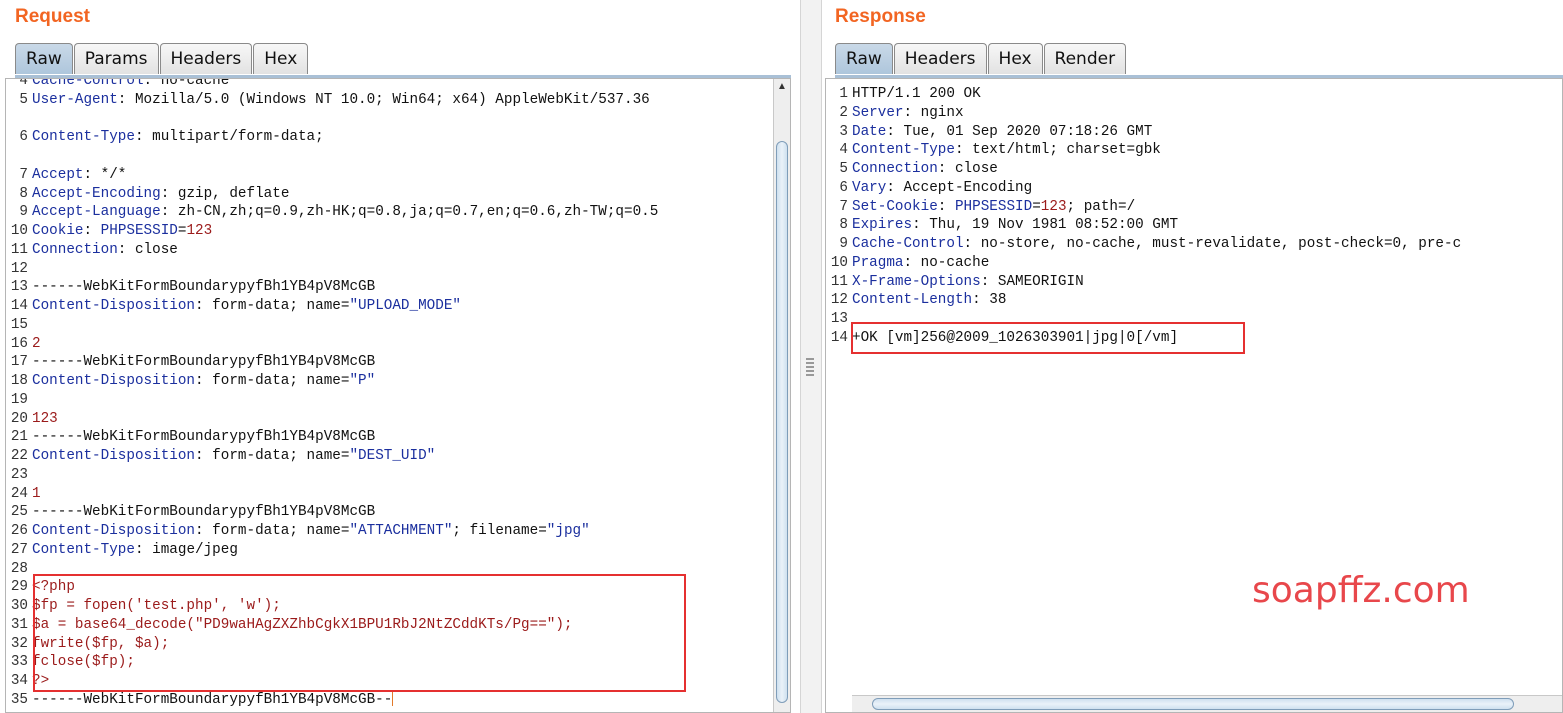 The width and height of the screenshot is (1563, 713). Describe the element at coordinates (19, 324) in the screenshot. I see `line-number: 15` at that location.